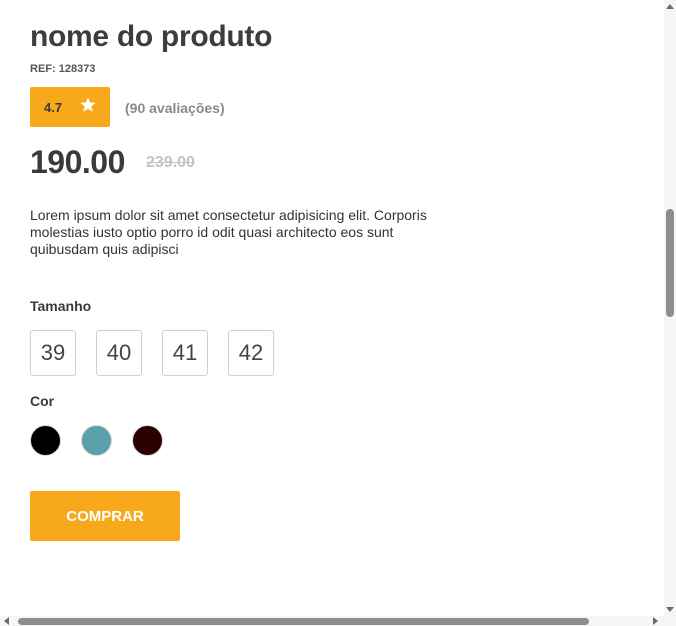 The image size is (676, 626). I want to click on vertical-scrollbar, so click(670, 308).